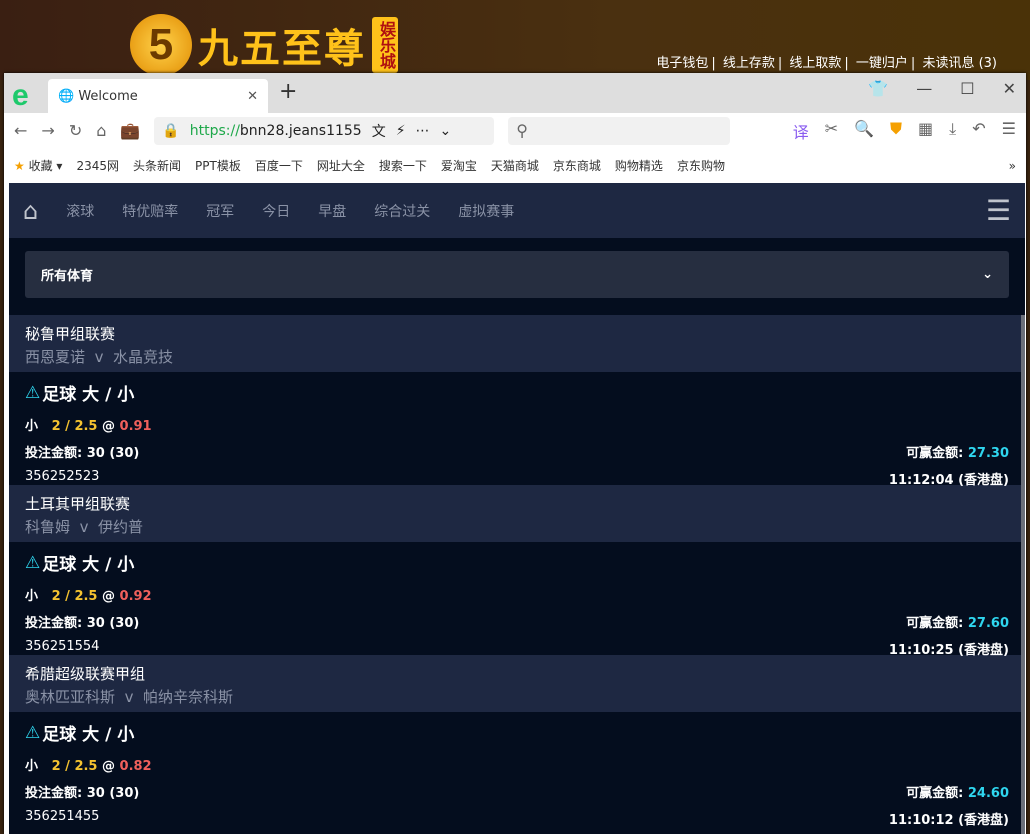 The width and height of the screenshot is (1030, 834). Describe the element at coordinates (62, 816) in the screenshot. I see `bet-id: 356251455` at that location.